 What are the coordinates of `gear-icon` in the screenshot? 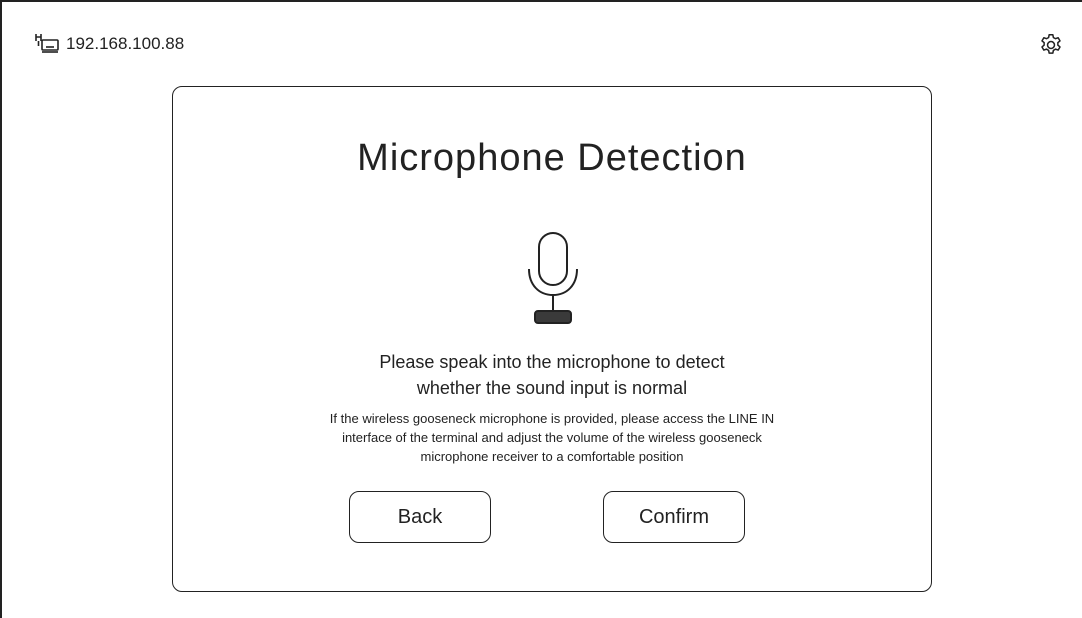 It's located at (1051, 43).